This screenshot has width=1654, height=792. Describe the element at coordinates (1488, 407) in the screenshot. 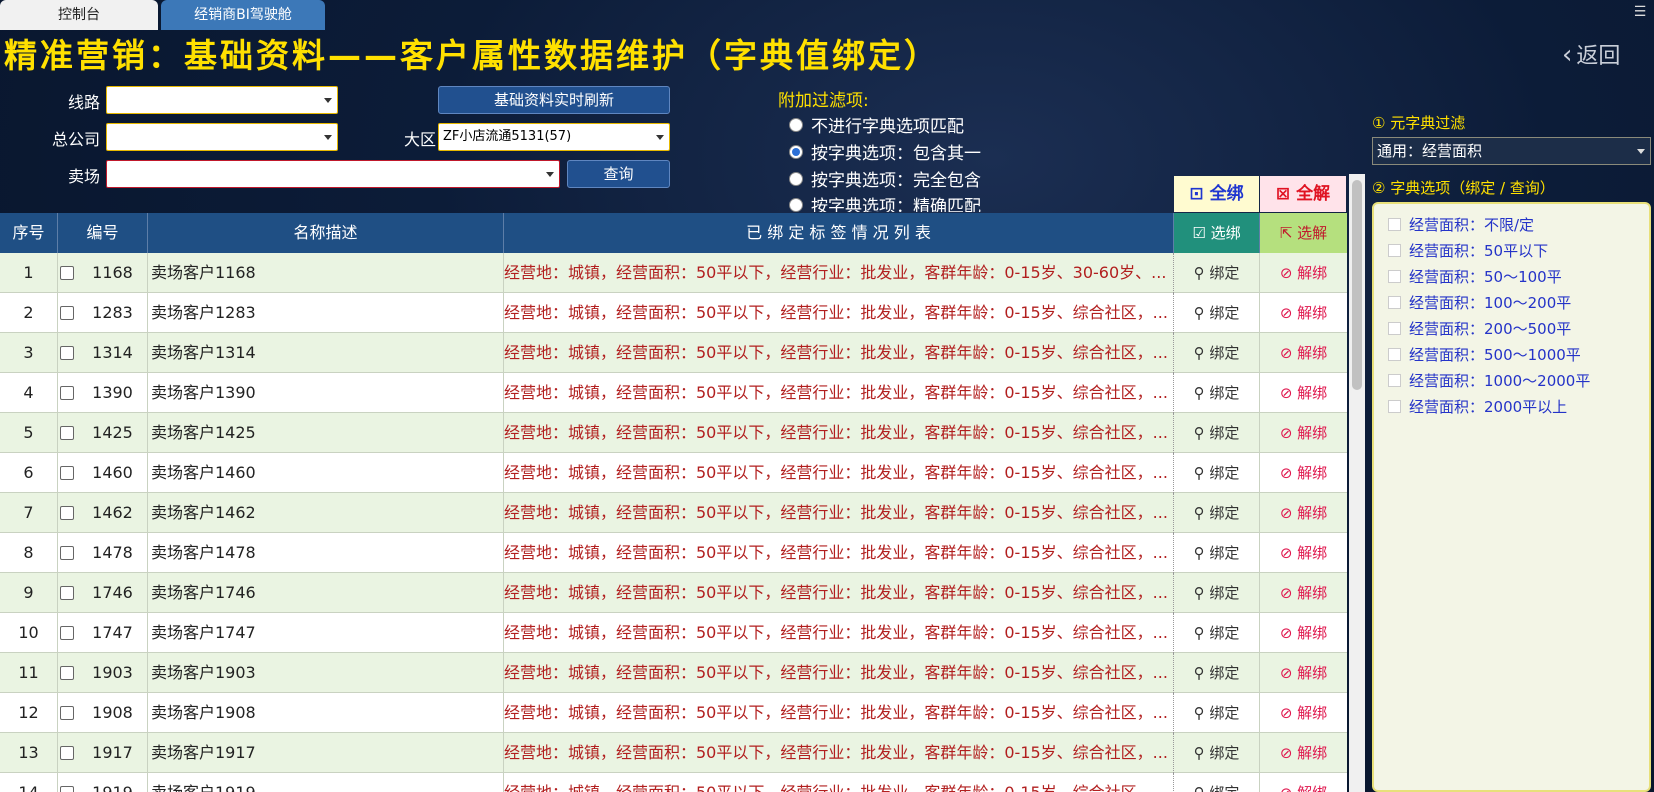

I see `option-label: 经营面积：2000平以上` at that location.